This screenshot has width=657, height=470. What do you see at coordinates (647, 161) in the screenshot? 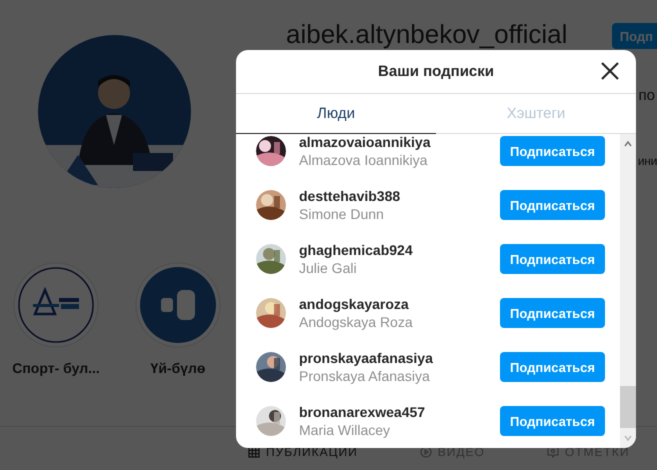
I see `profile-text: ини` at bounding box center [647, 161].